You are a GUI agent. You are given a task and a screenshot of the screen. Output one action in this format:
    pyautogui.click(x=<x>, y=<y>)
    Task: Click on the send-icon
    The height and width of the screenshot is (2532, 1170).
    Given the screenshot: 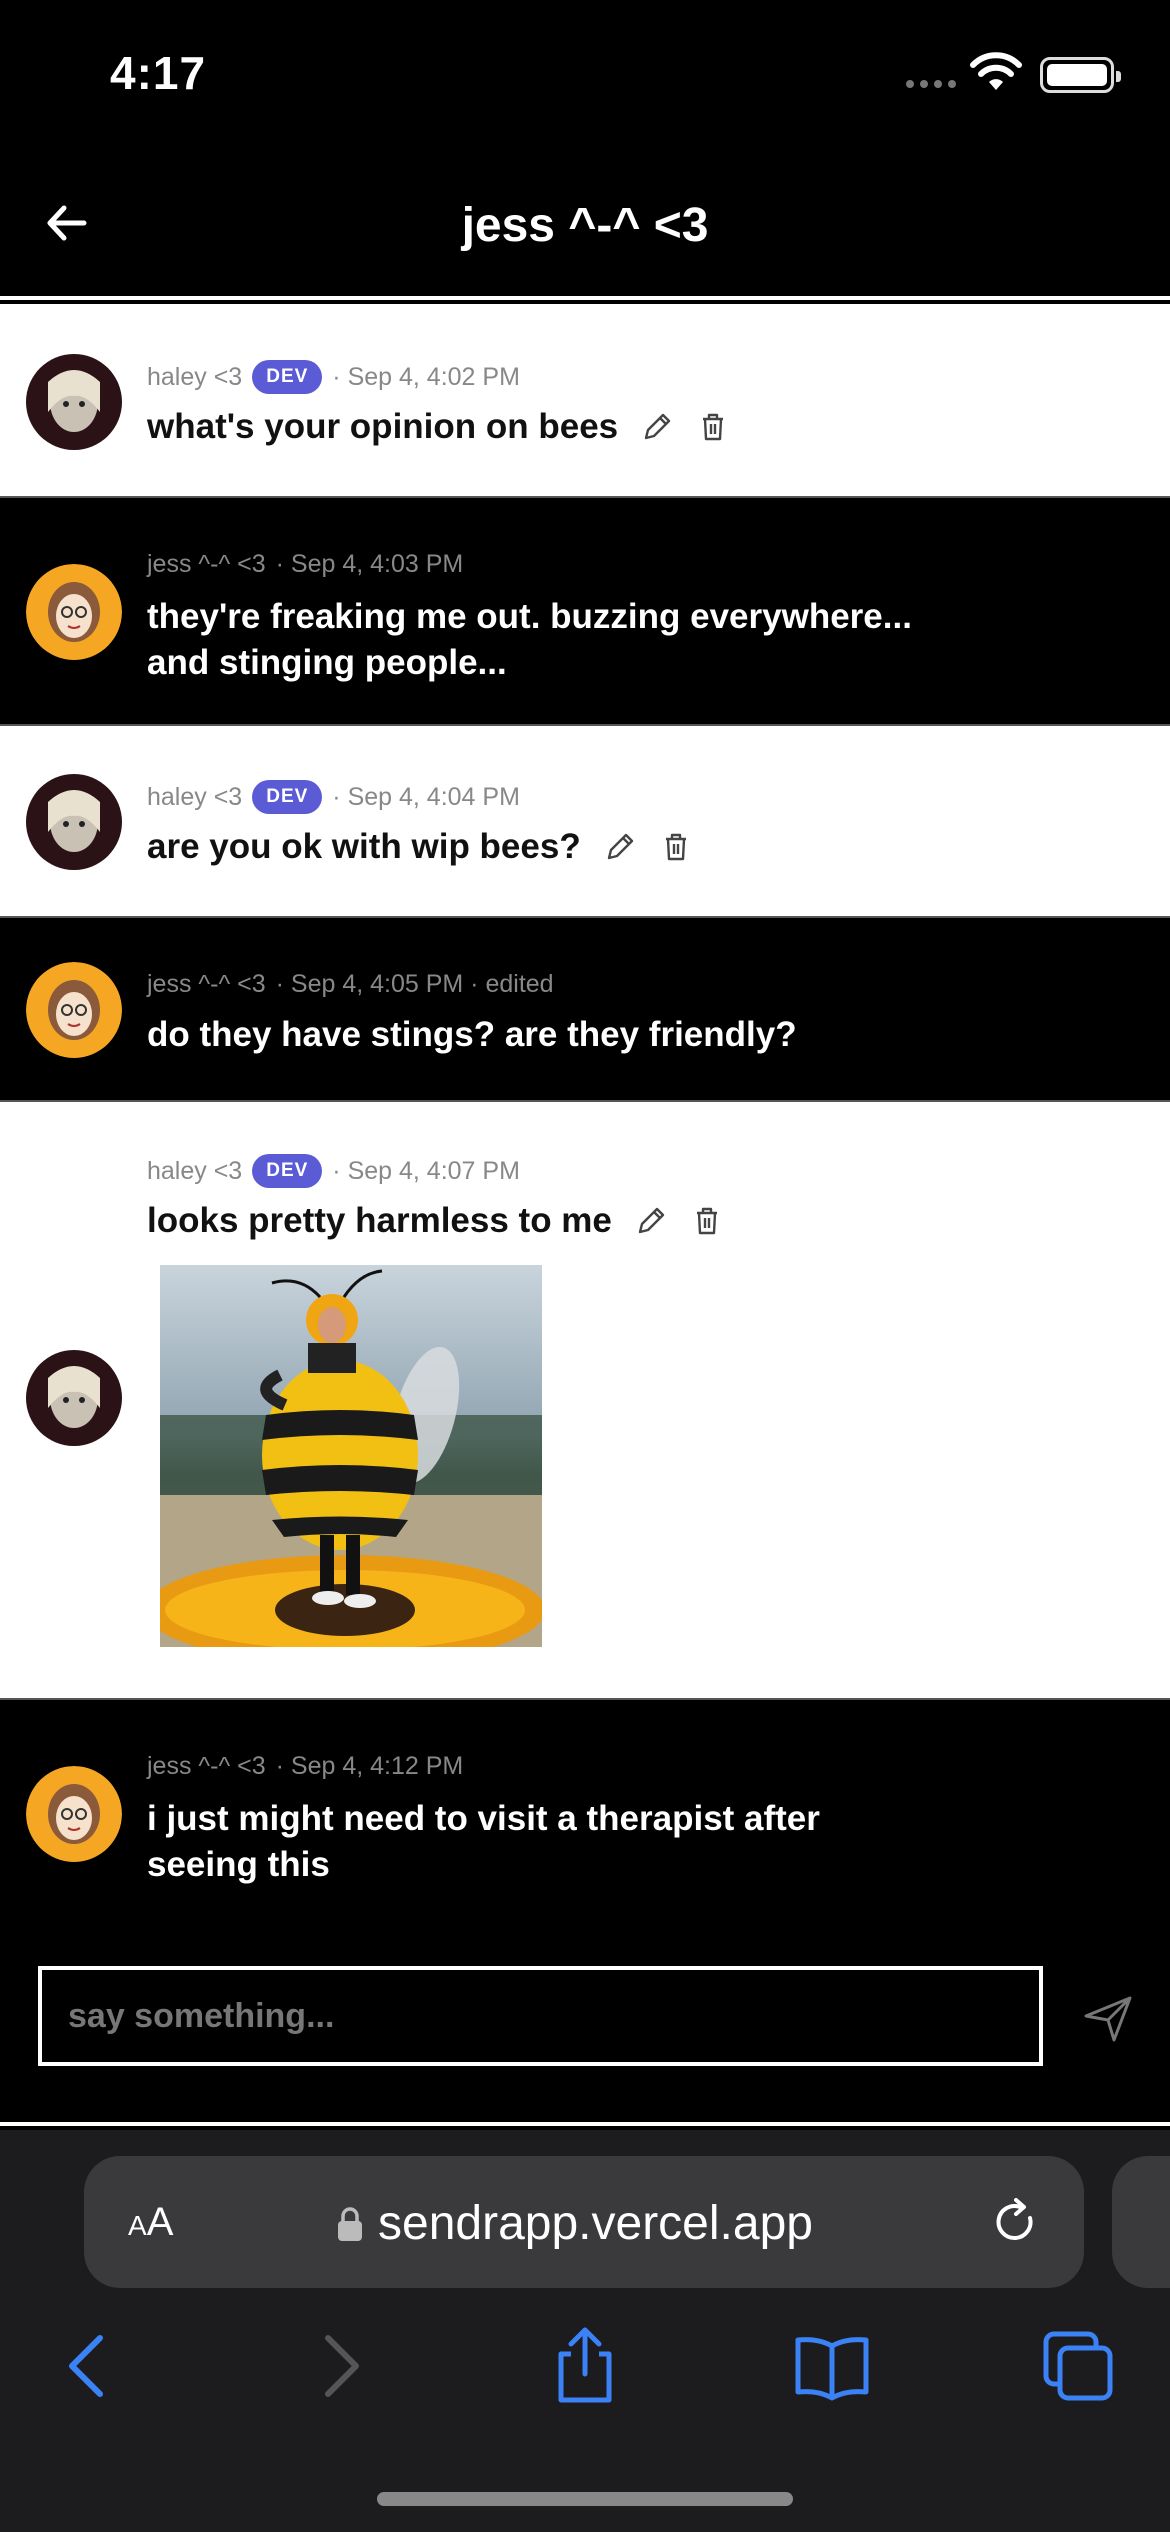 What is the action you would take?
    pyautogui.click(x=1108, y=2018)
    